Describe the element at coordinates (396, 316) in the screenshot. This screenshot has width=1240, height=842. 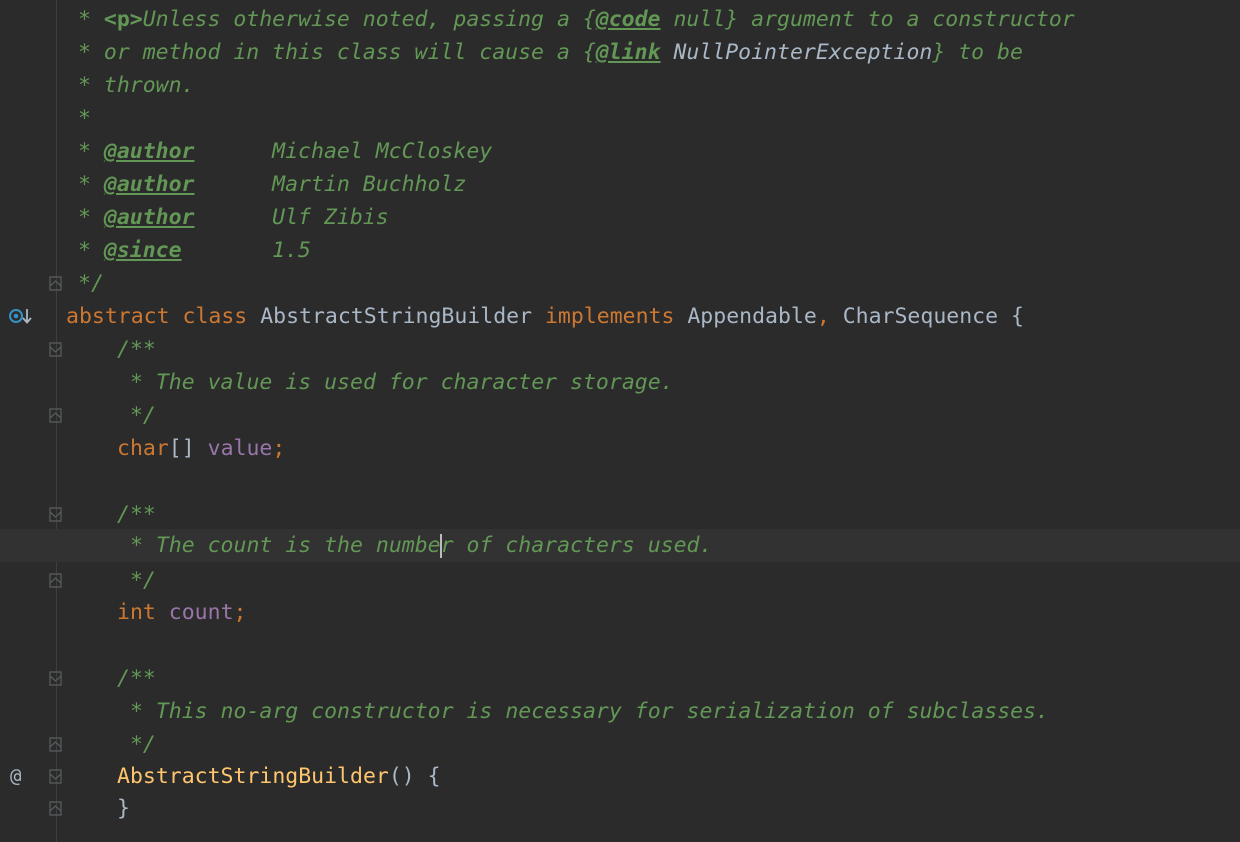
I see `class-name: AbstractStringBuilder` at that location.